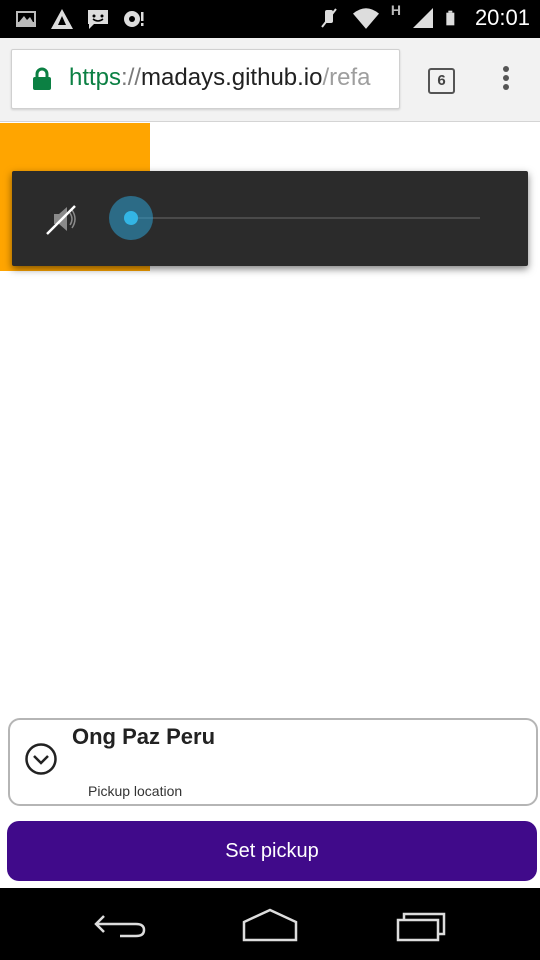 This screenshot has height=960, width=540. Describe the element at coordinates (42, 78) in the screenshot. I see `lock-icon` at that location.